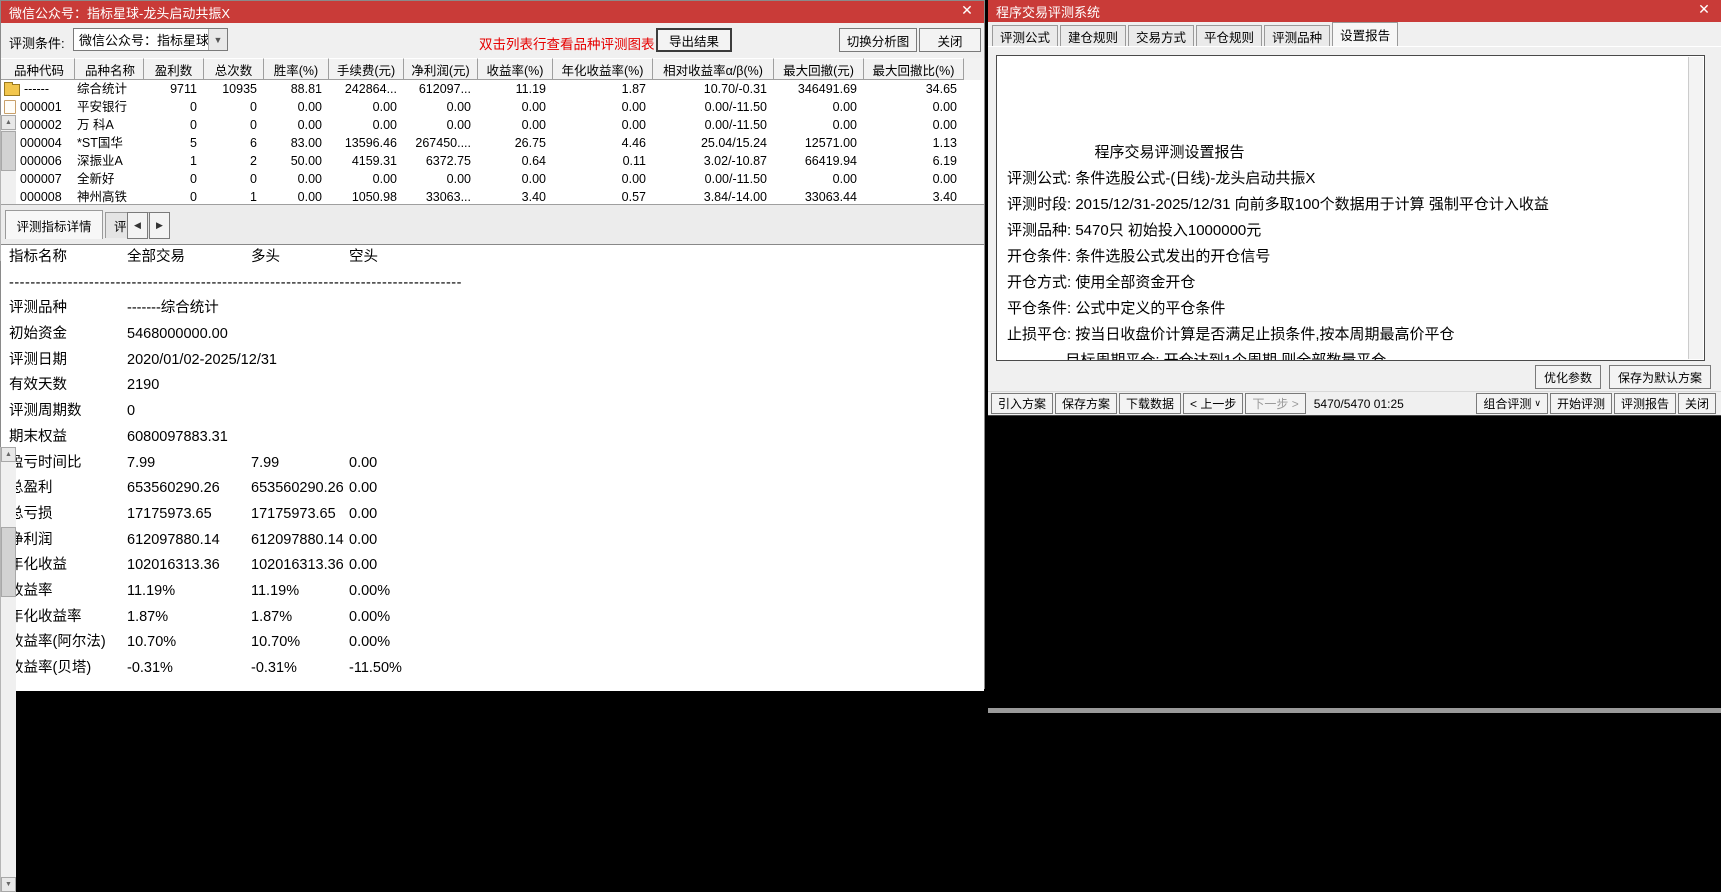  I want to click on evaluation-report-button: 评测报告, so click(1644, 403).